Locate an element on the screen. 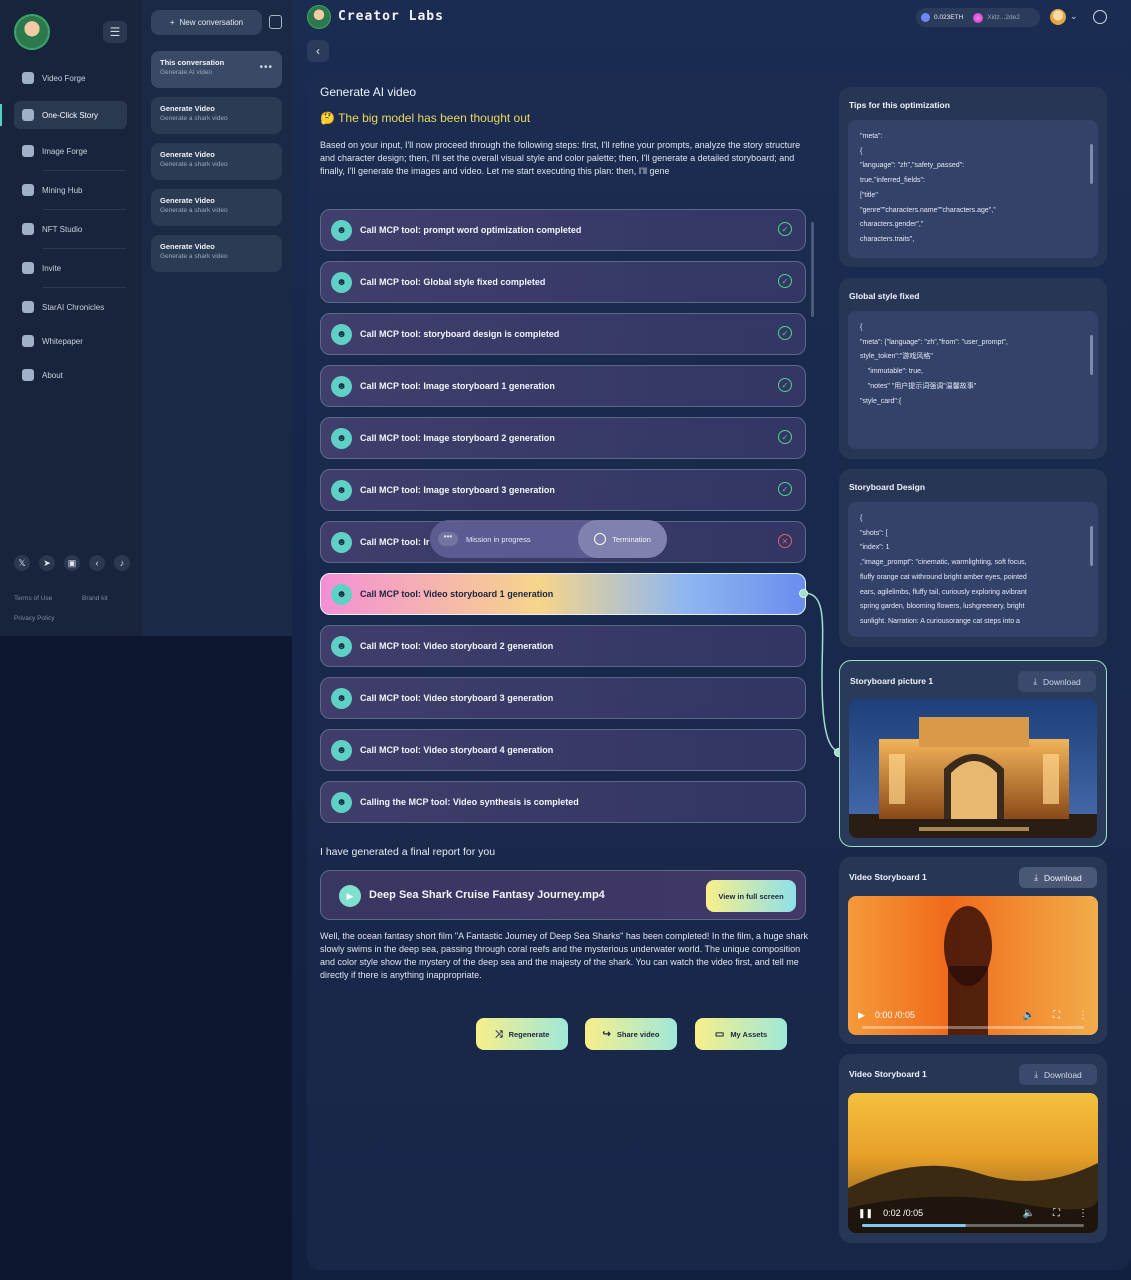  connector-start is located at coordinates (803, 593).